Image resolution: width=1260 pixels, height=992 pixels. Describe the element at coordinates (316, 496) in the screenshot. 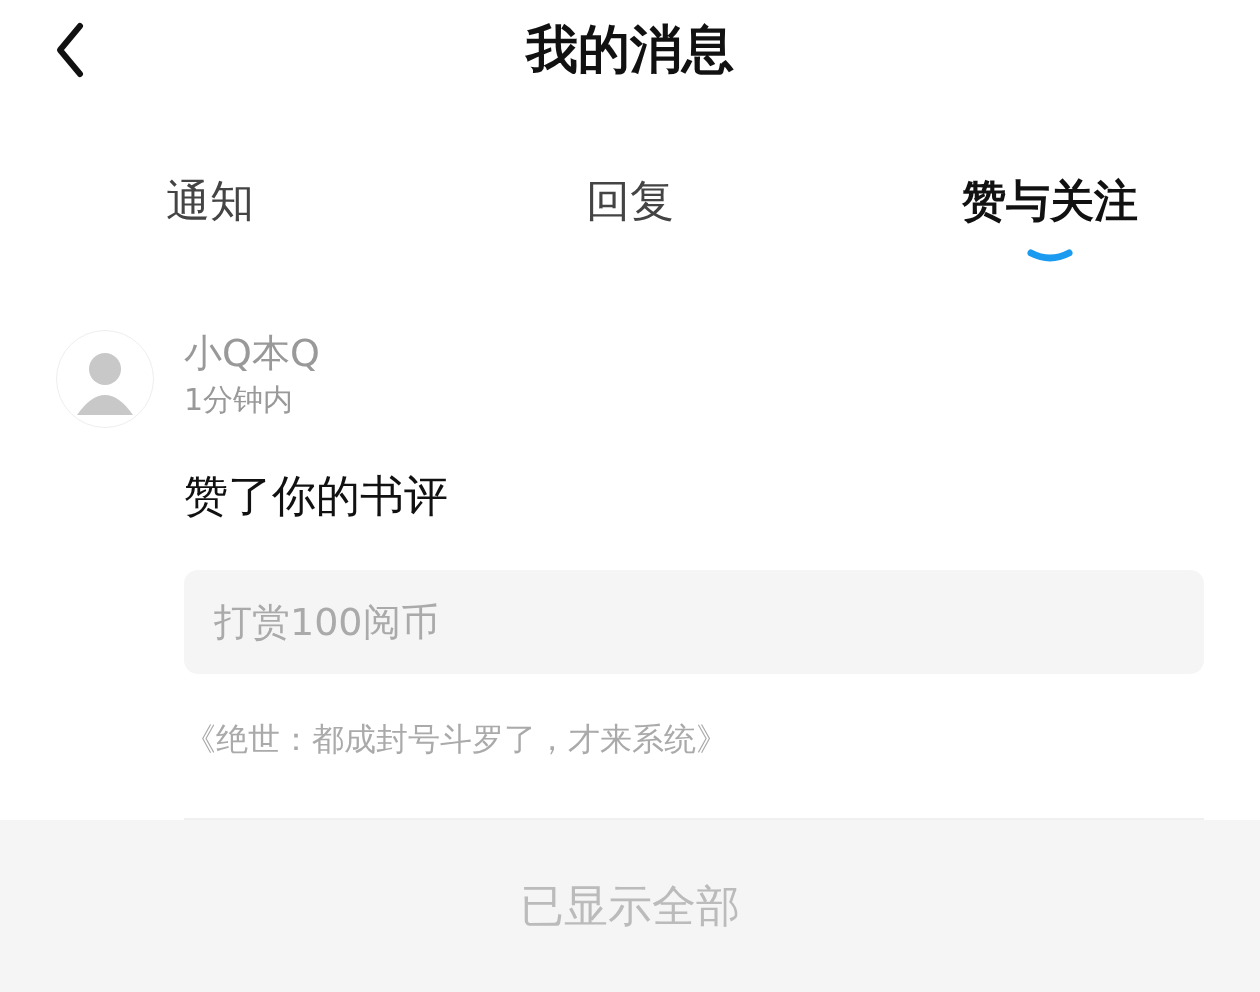

I see `message-text: 赞了你的书评` at that location.